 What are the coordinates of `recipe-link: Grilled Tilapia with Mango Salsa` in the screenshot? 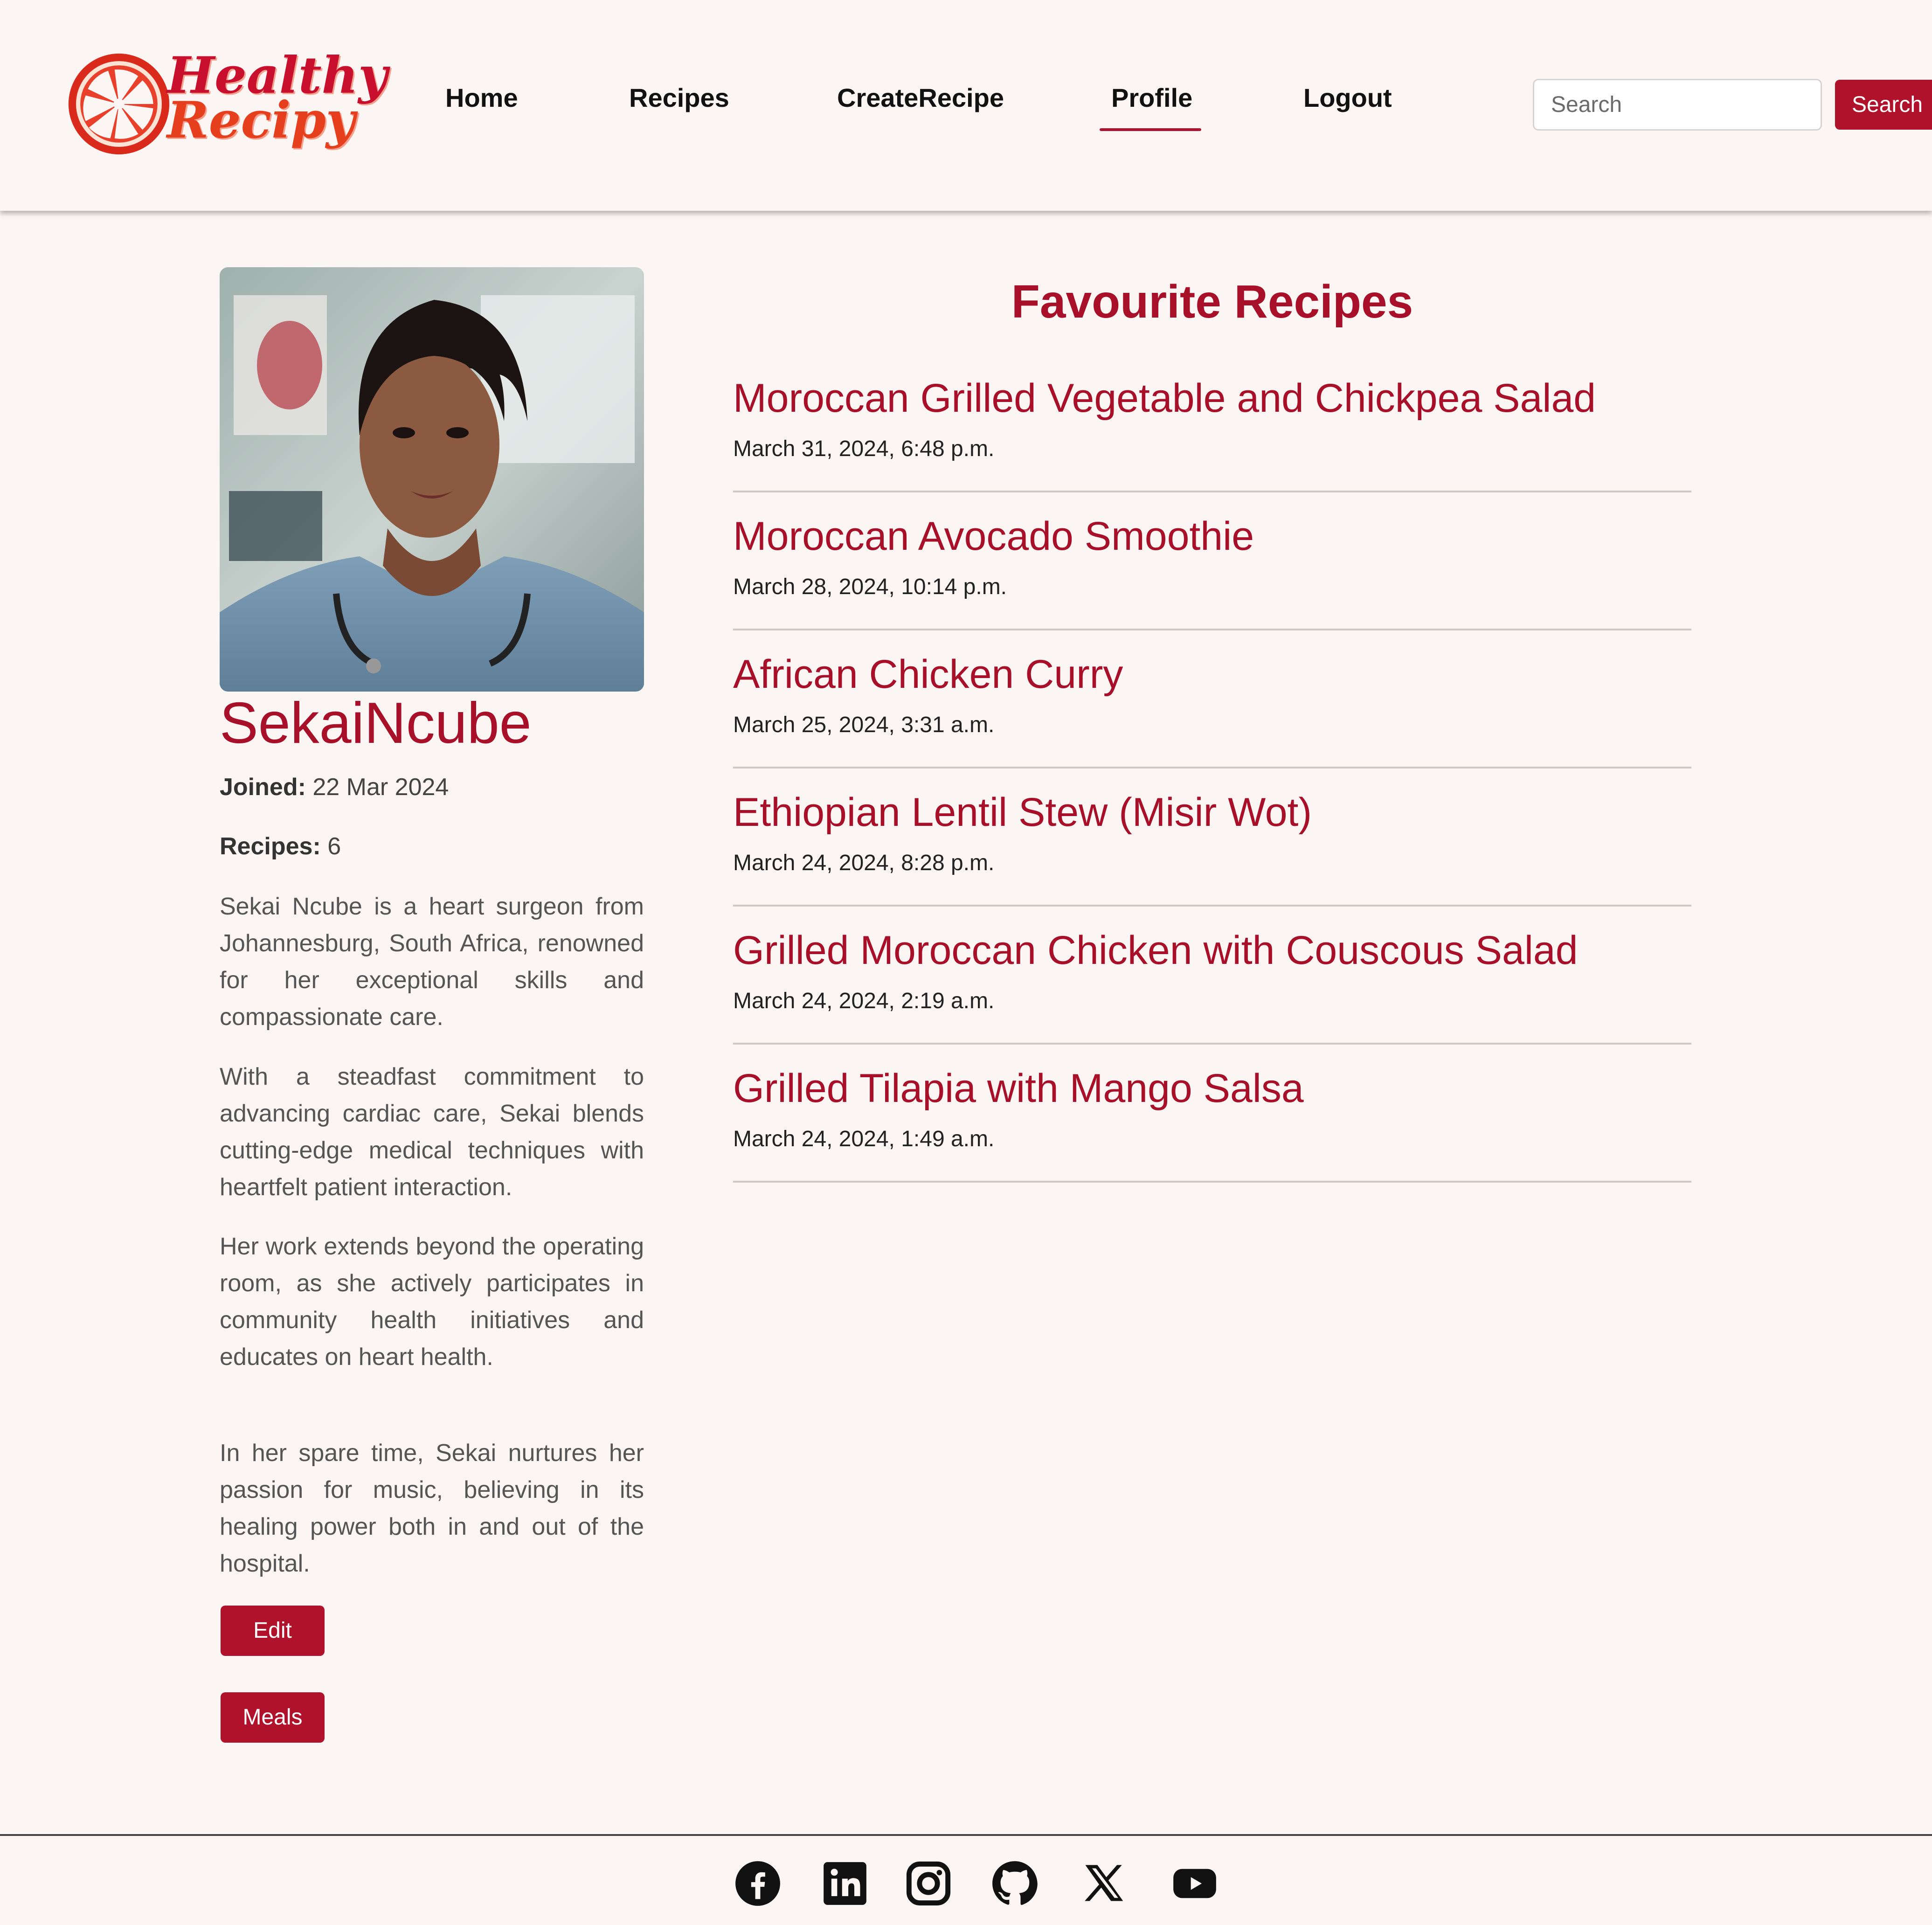 It's located at (1018, 1089).